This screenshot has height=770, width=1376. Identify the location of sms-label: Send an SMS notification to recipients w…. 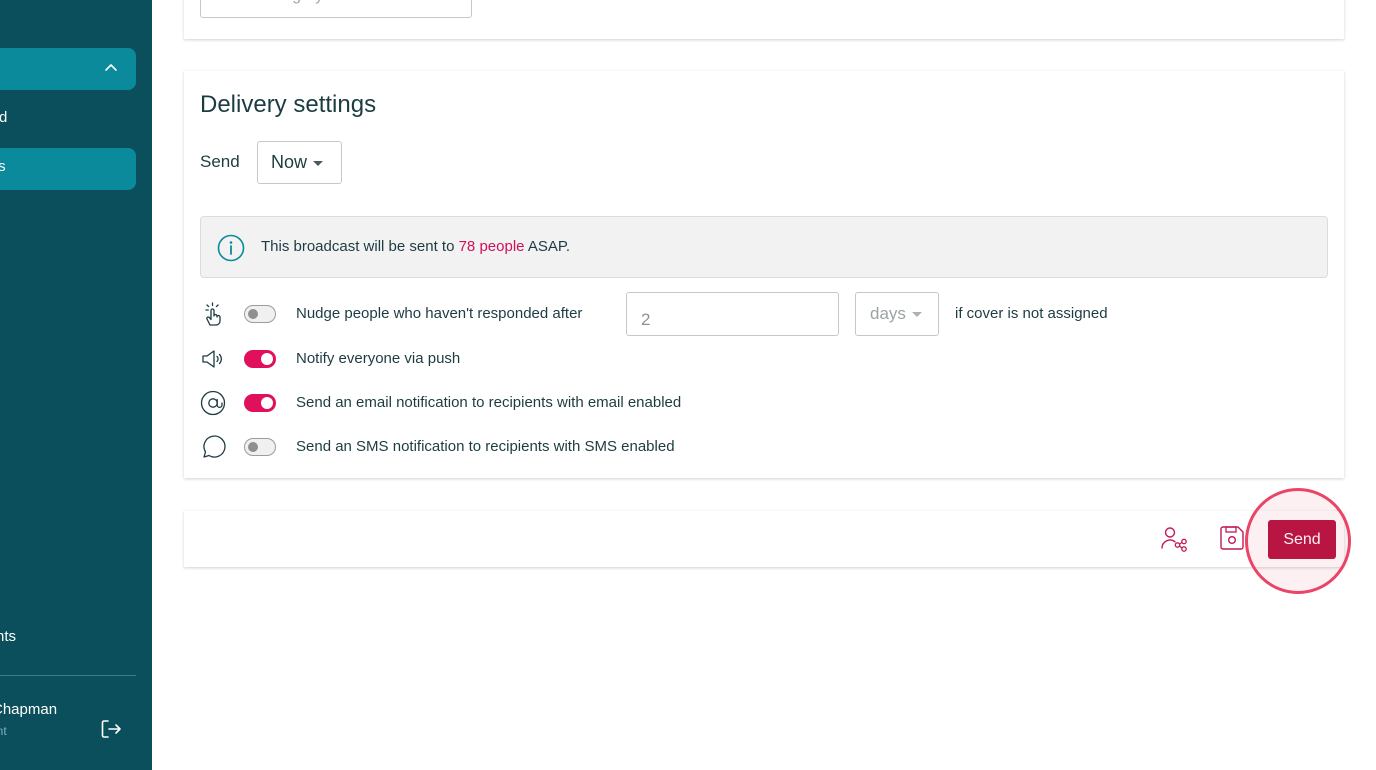
(485, 446).